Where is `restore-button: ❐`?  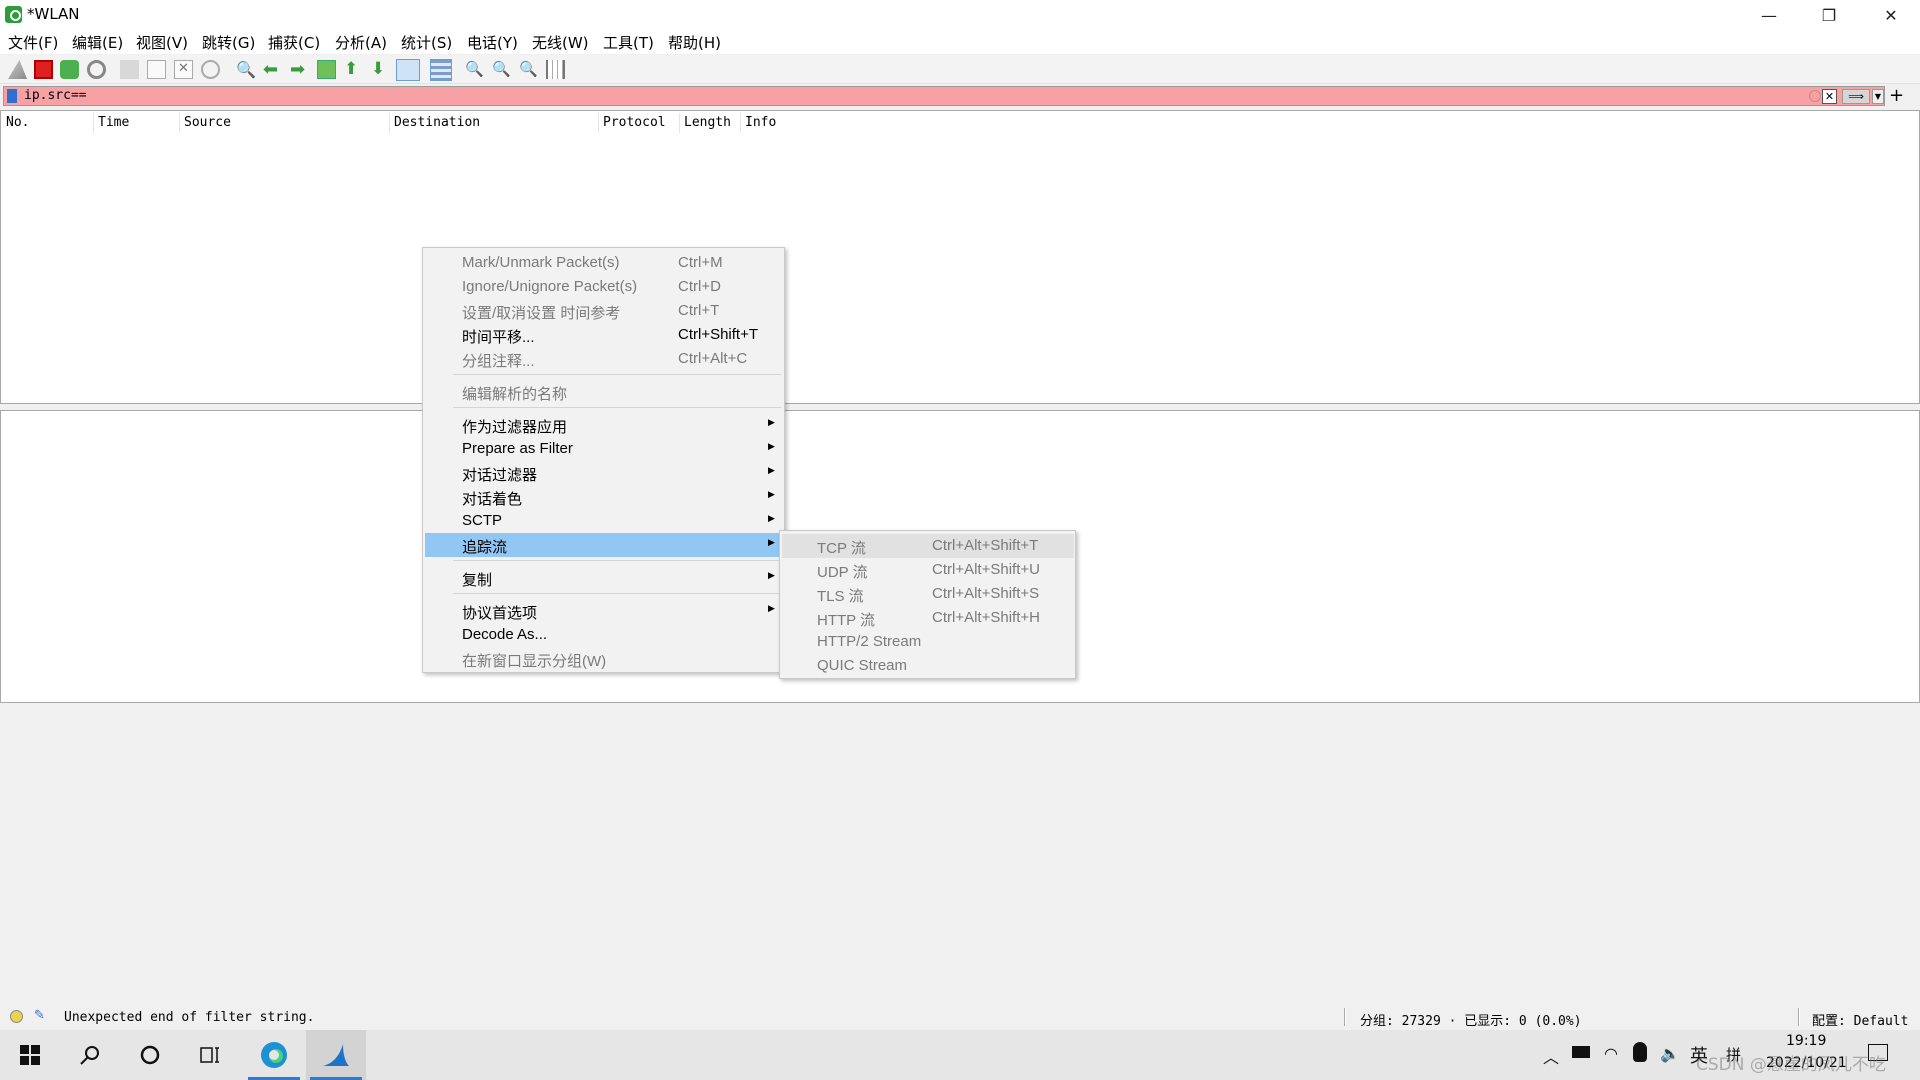
restore-button: ❐ is located at coordinates (1829, 15).